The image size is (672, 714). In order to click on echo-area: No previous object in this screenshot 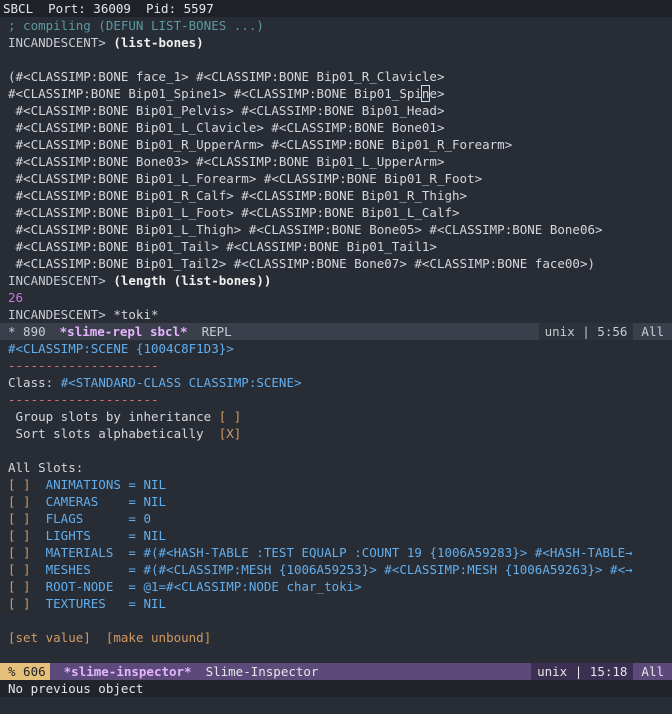, I will do `click(336, 688)`.